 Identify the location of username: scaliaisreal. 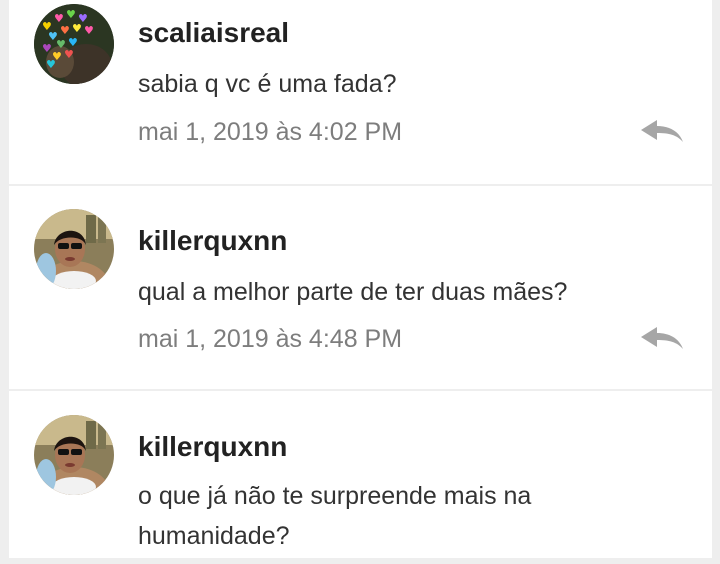
(213, 33).